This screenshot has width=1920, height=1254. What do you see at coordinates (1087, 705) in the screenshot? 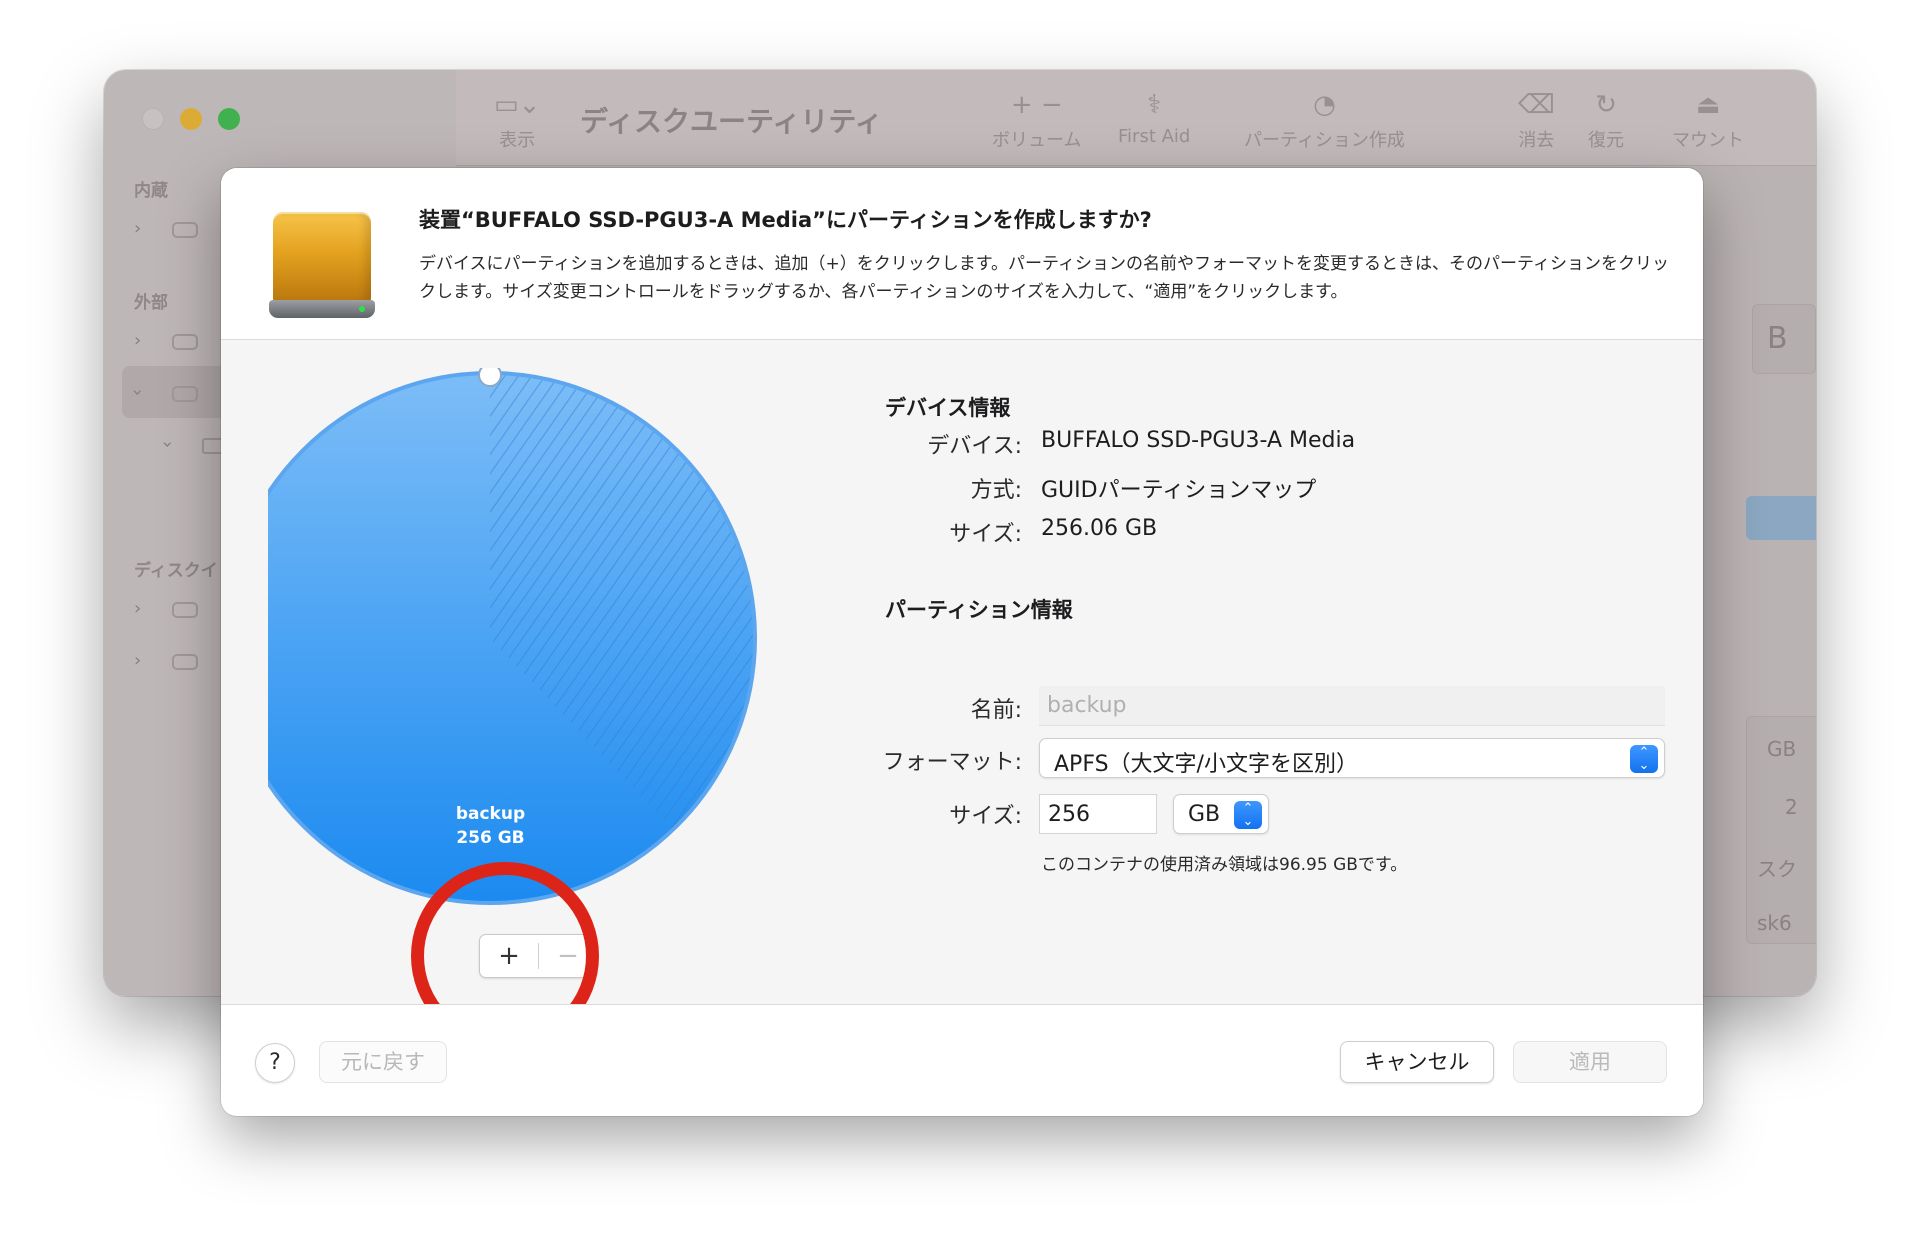
I see `name-placeholder: backup` at bounding box center [1087, 705].